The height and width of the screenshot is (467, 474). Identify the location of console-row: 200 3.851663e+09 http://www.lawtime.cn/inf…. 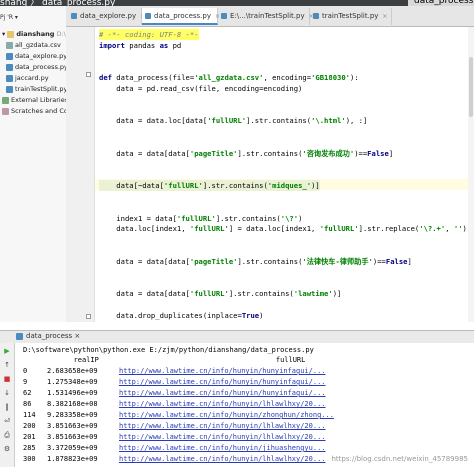
(174, 426).